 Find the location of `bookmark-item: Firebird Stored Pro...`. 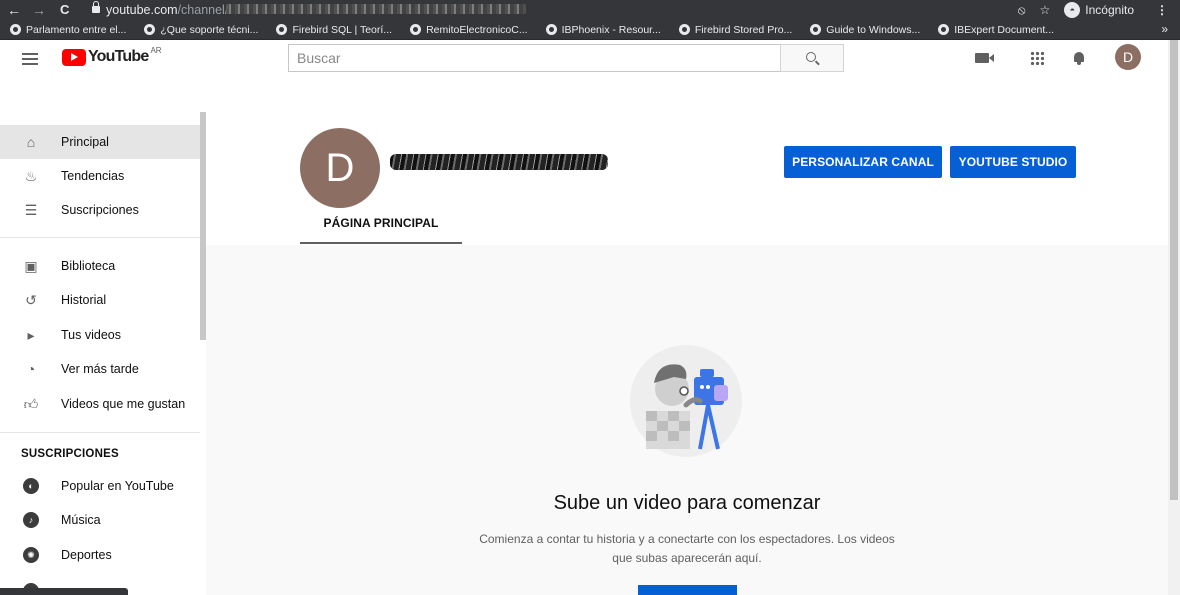

bookmark-item: Firebird Stored Pro... is located at coordinates (730, 30).